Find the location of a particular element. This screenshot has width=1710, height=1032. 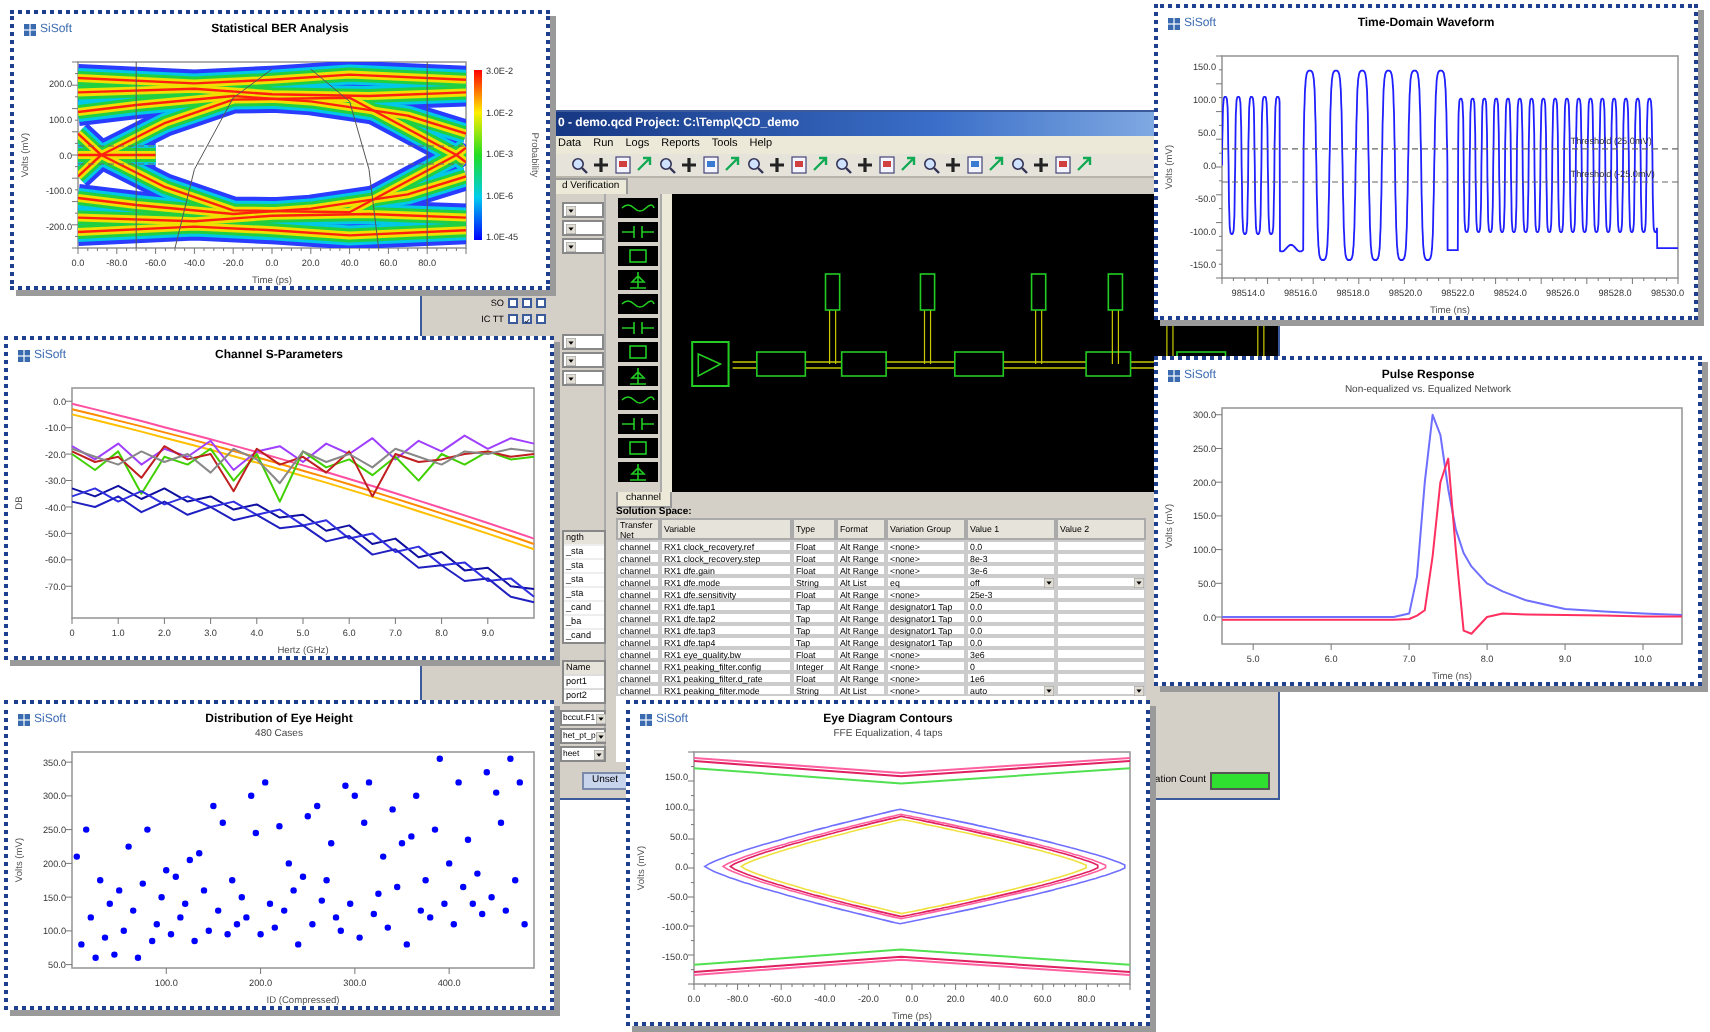

count-field is located at coordinates (1240, 780).